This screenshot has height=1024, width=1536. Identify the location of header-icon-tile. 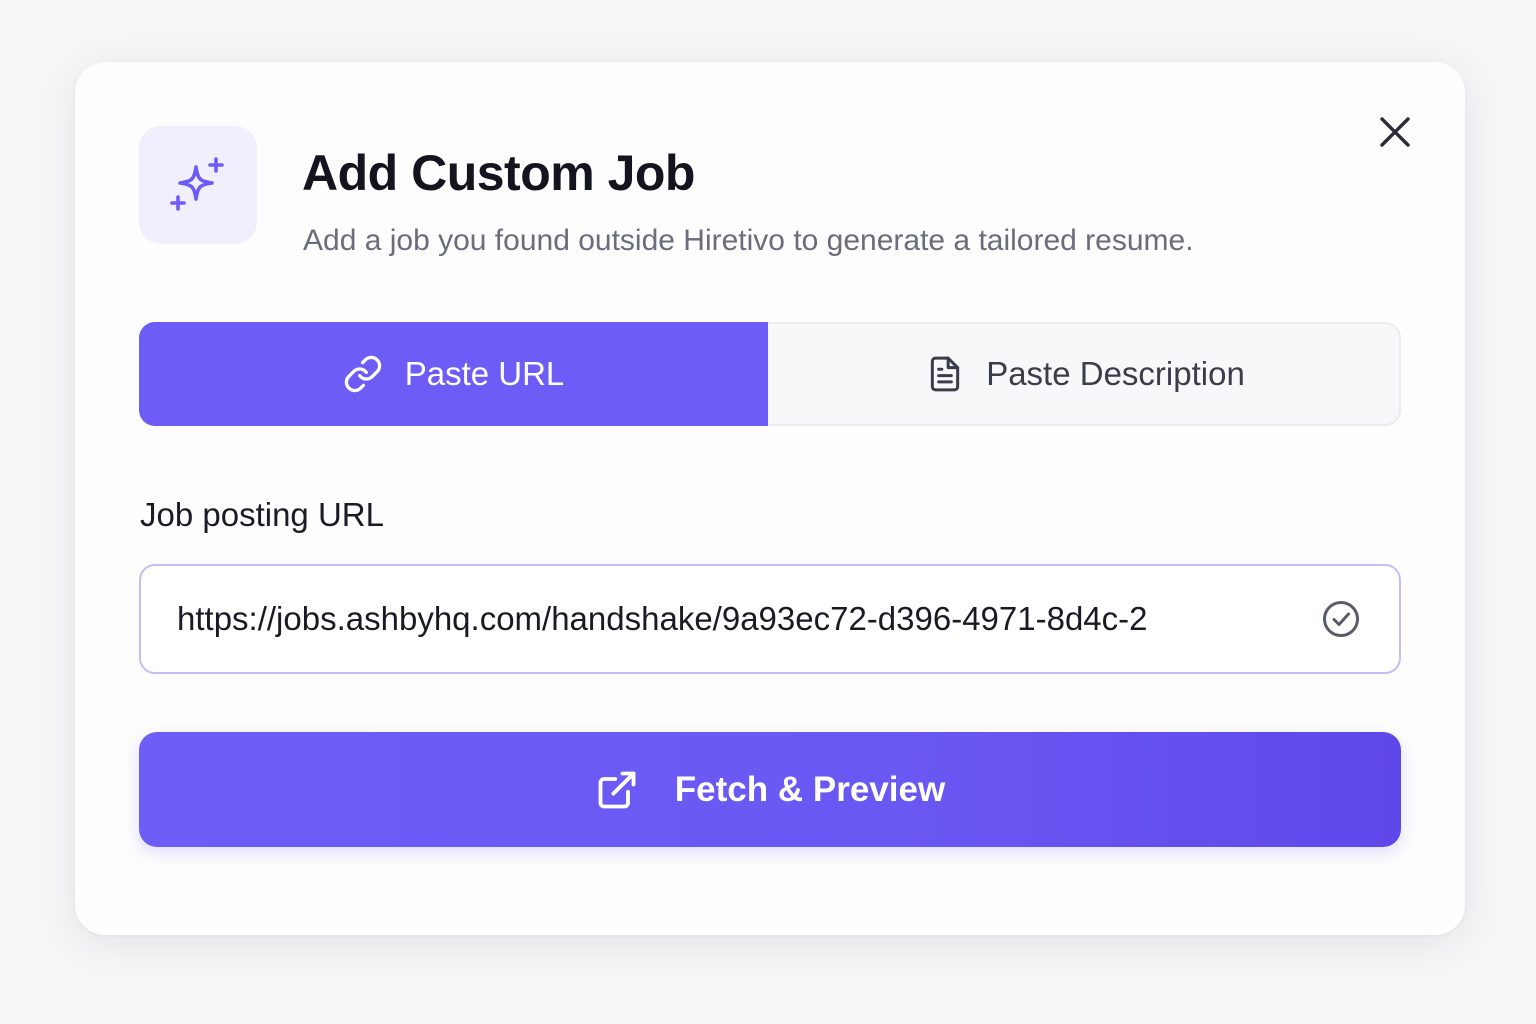
(198, 185).